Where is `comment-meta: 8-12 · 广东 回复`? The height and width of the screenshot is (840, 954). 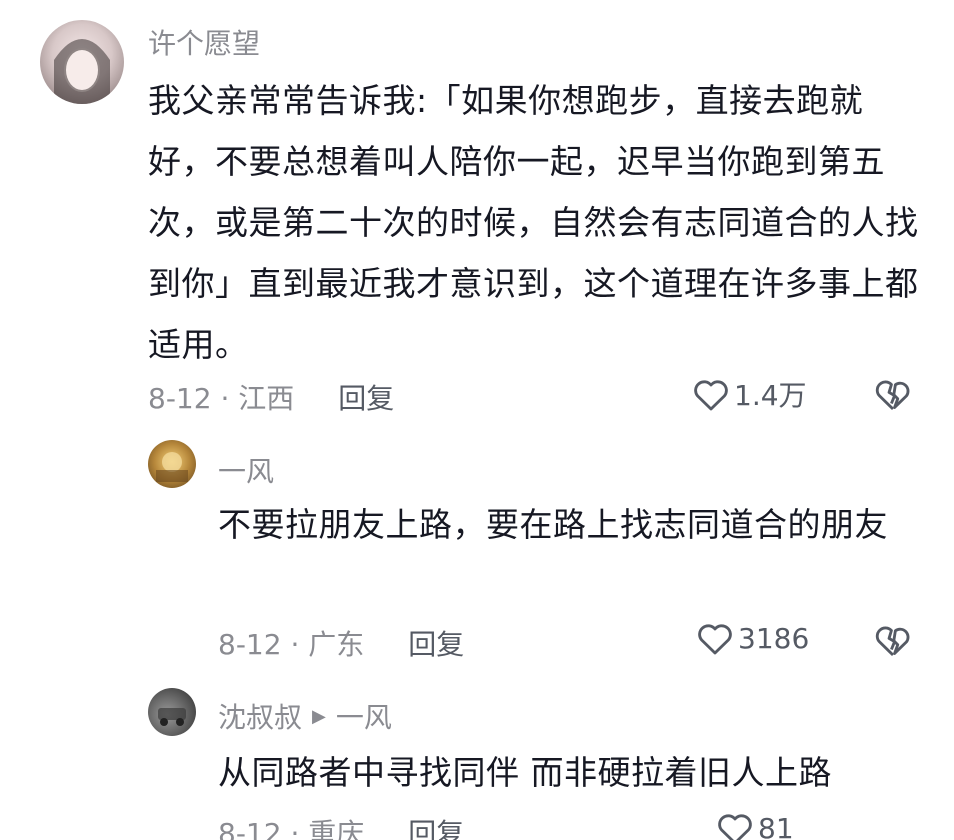
comment-meta: 8-12 · 广东 回复 is located at coordinates (341, 643).